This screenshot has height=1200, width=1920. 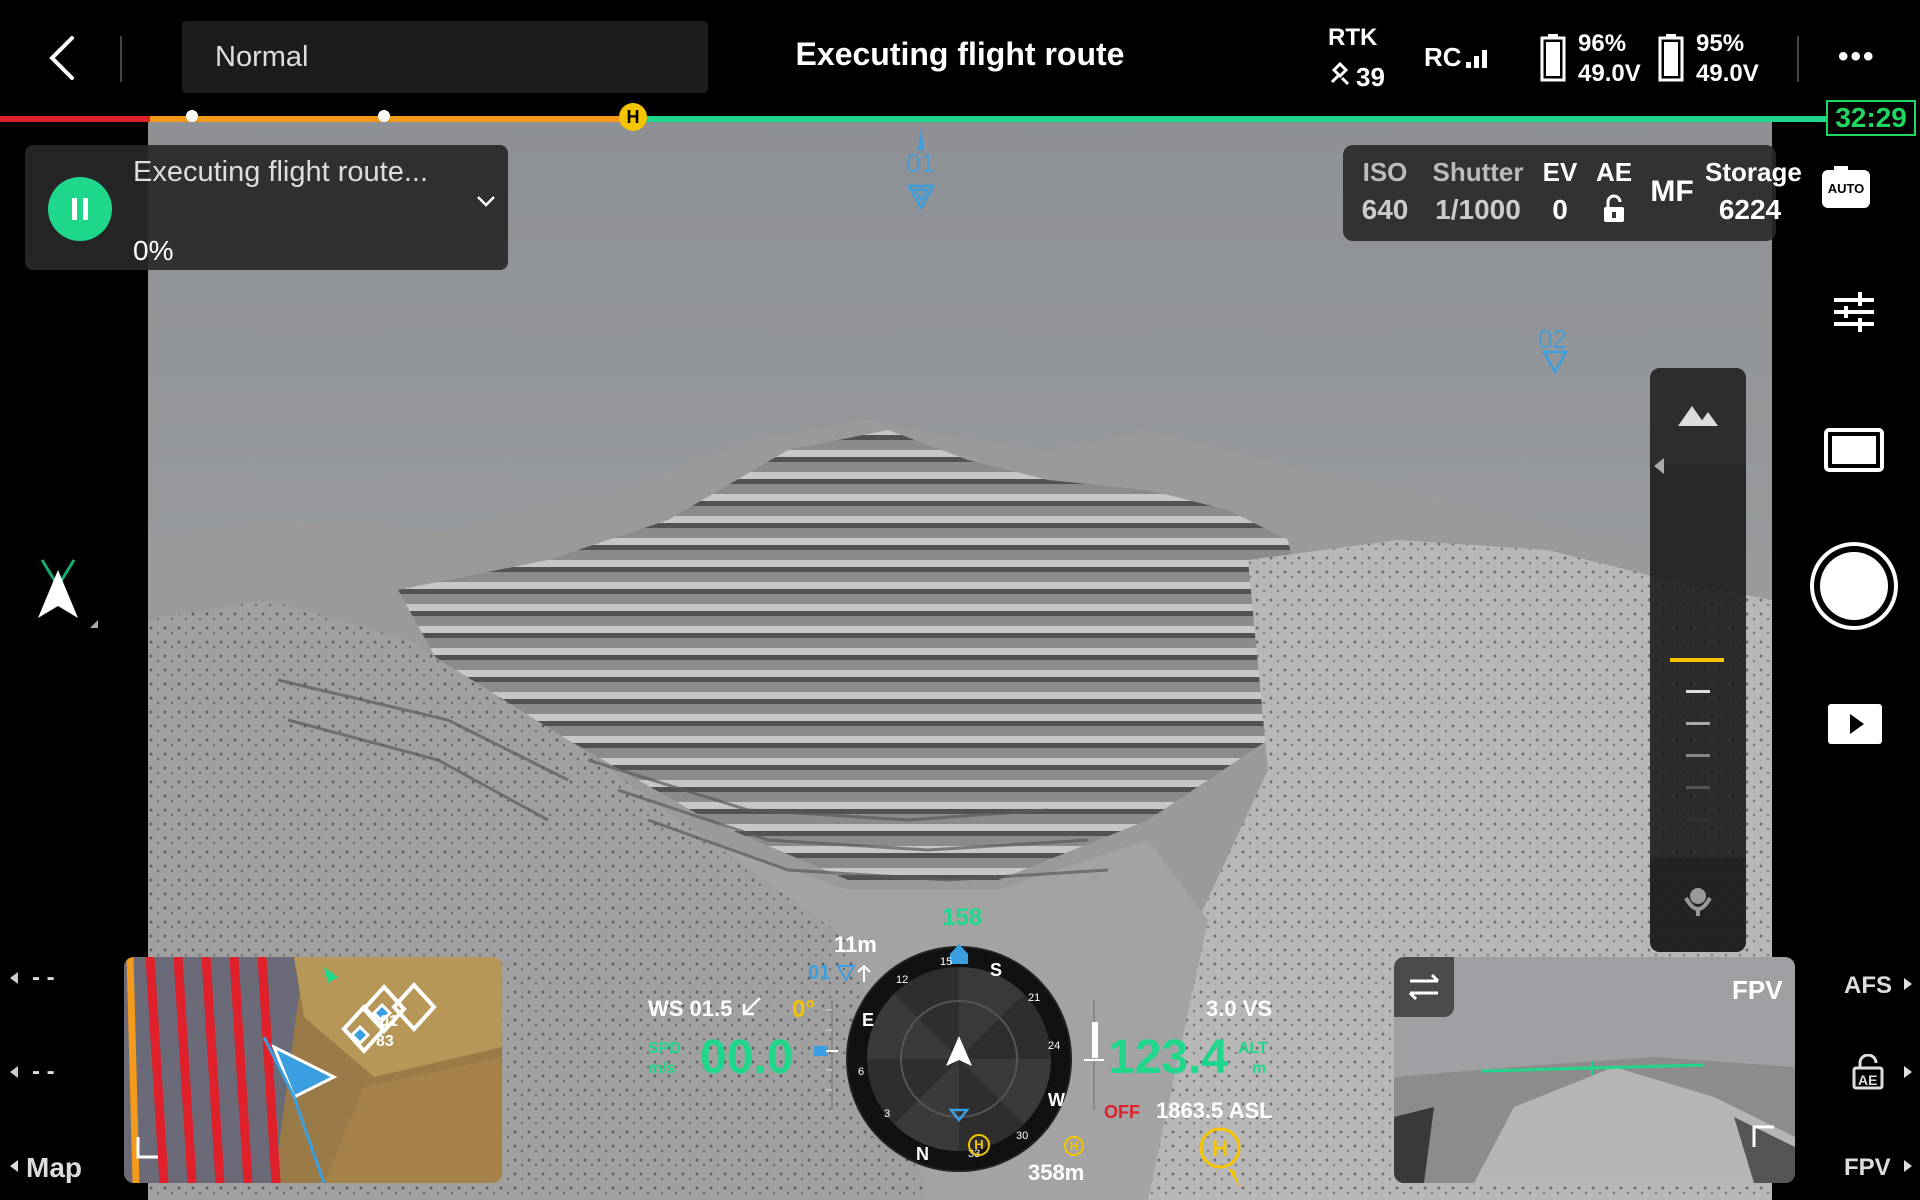 I want to click on waypoint-triangle-icon, so click(x=854, y=975).